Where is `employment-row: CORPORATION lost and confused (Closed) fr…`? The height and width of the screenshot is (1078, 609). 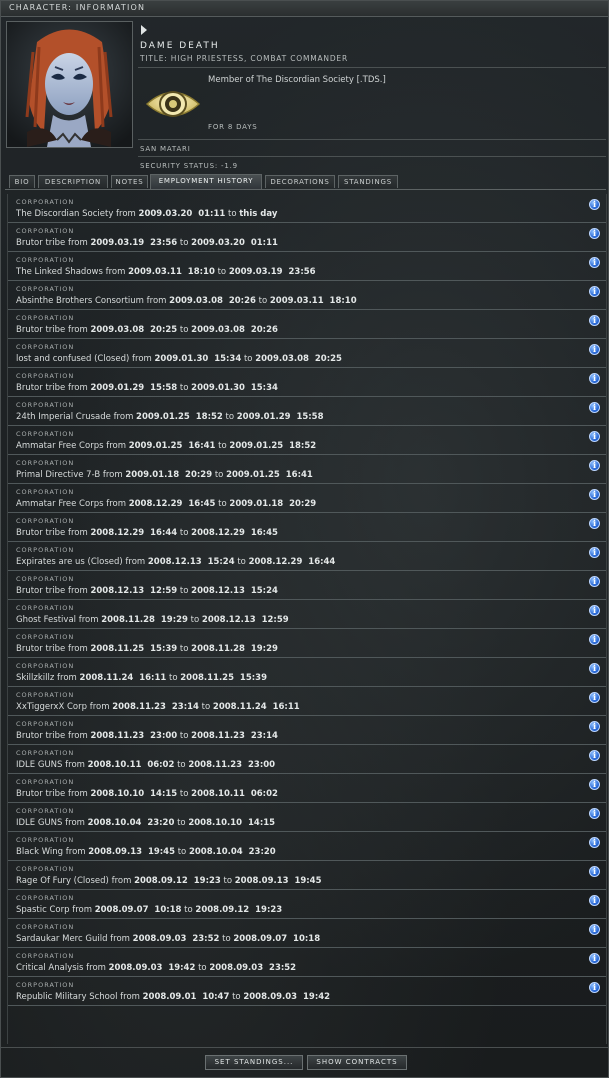
employment-row: CORPORATION lost and confused (Closed) fr… is located at coordinates (307, 353).